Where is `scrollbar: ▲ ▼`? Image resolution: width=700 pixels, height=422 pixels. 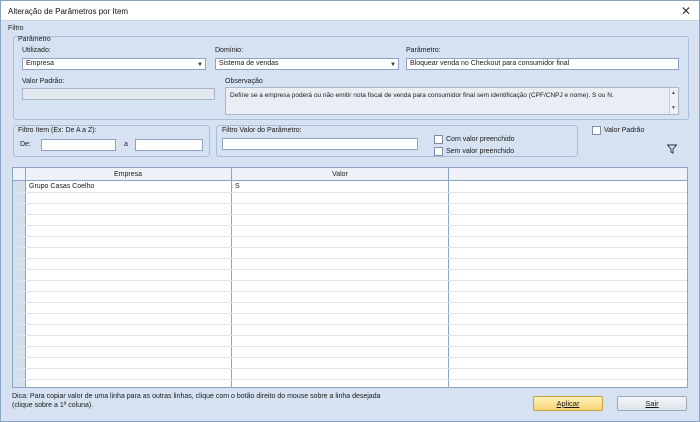 scrollbar: ▲ ▼ is located at coordinates (673, 101).